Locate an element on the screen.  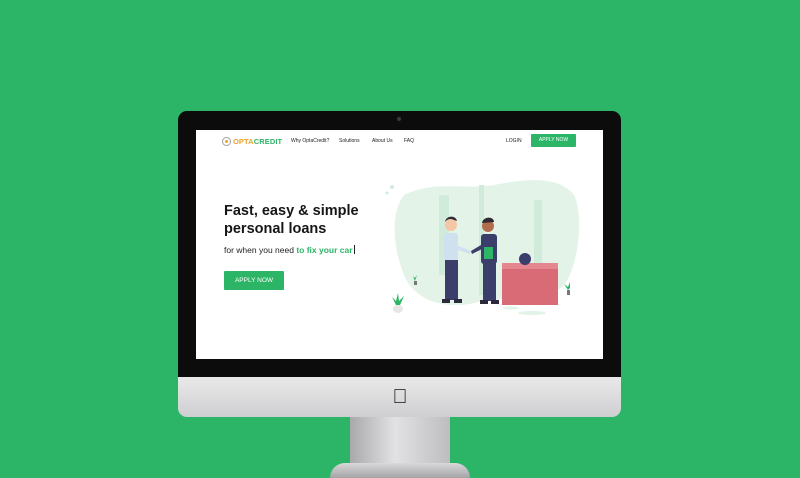
hero-subtitle: for when you need to fix your car is located at coordinates (289, 250).